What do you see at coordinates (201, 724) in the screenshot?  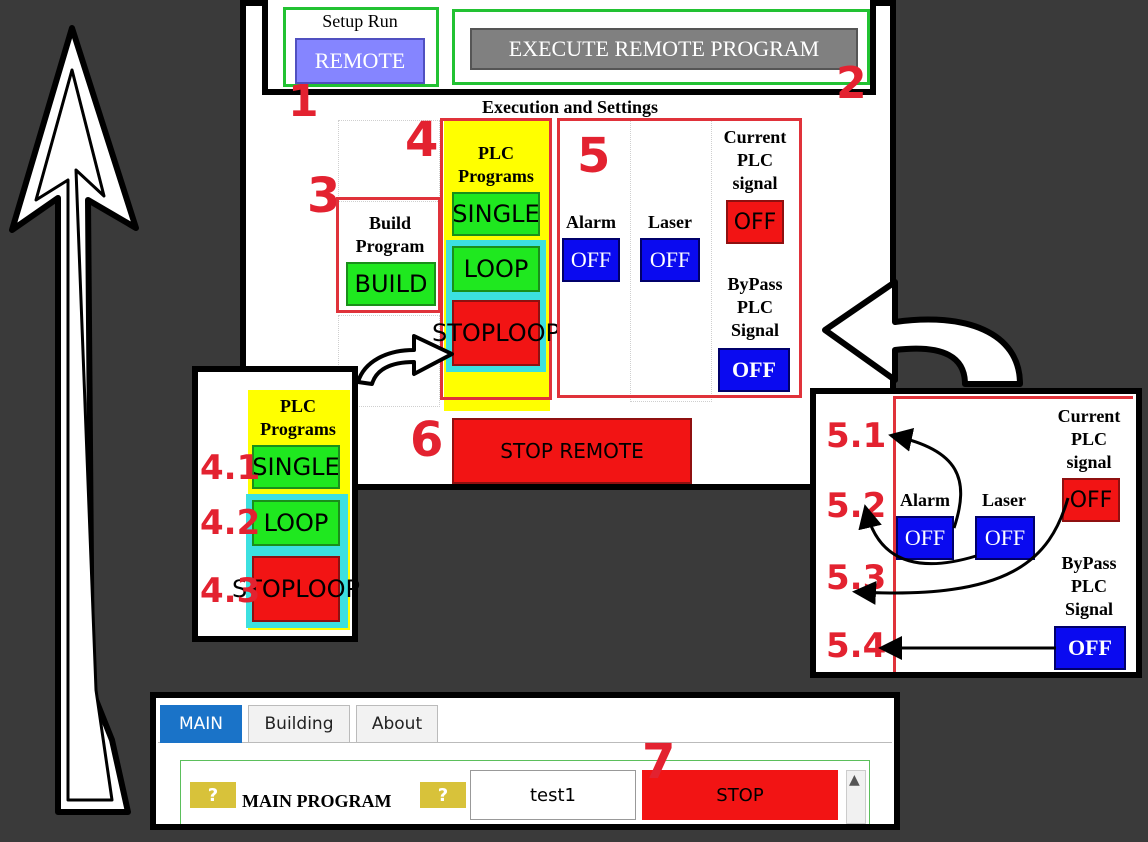 I see `tab-main: MAIN` at bounding box center [201, 724].